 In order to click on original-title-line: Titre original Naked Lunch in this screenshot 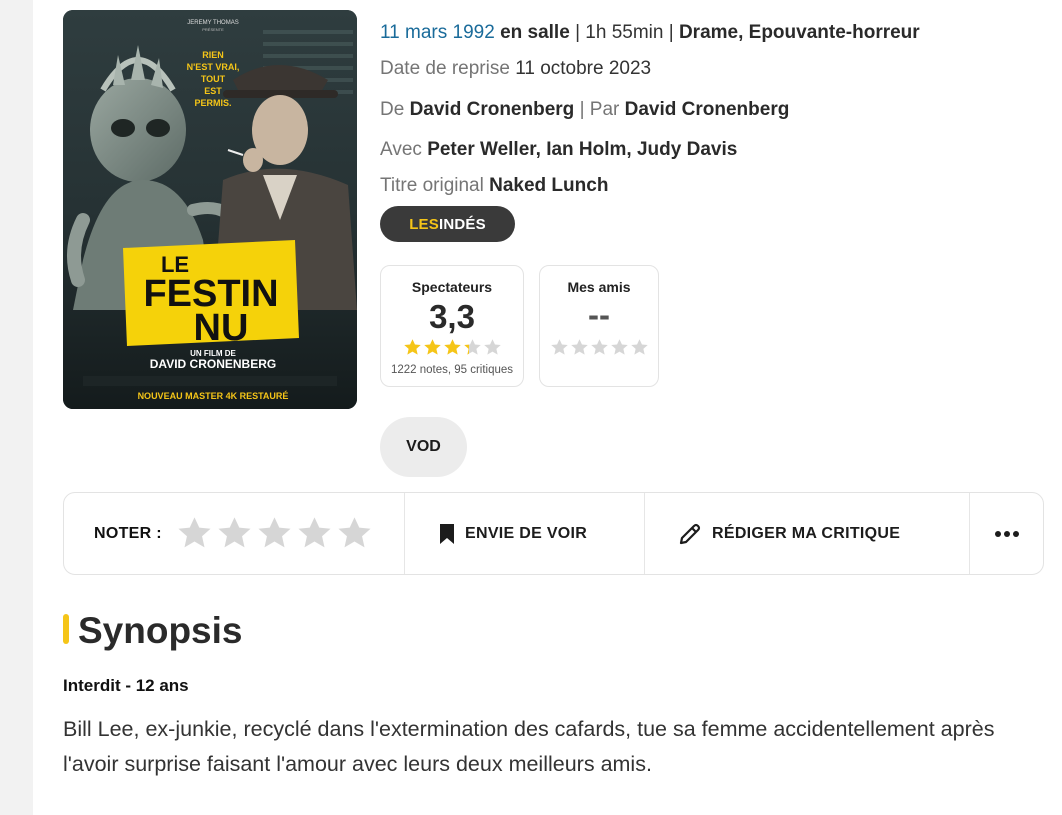, I will do `click(494, 186)`.